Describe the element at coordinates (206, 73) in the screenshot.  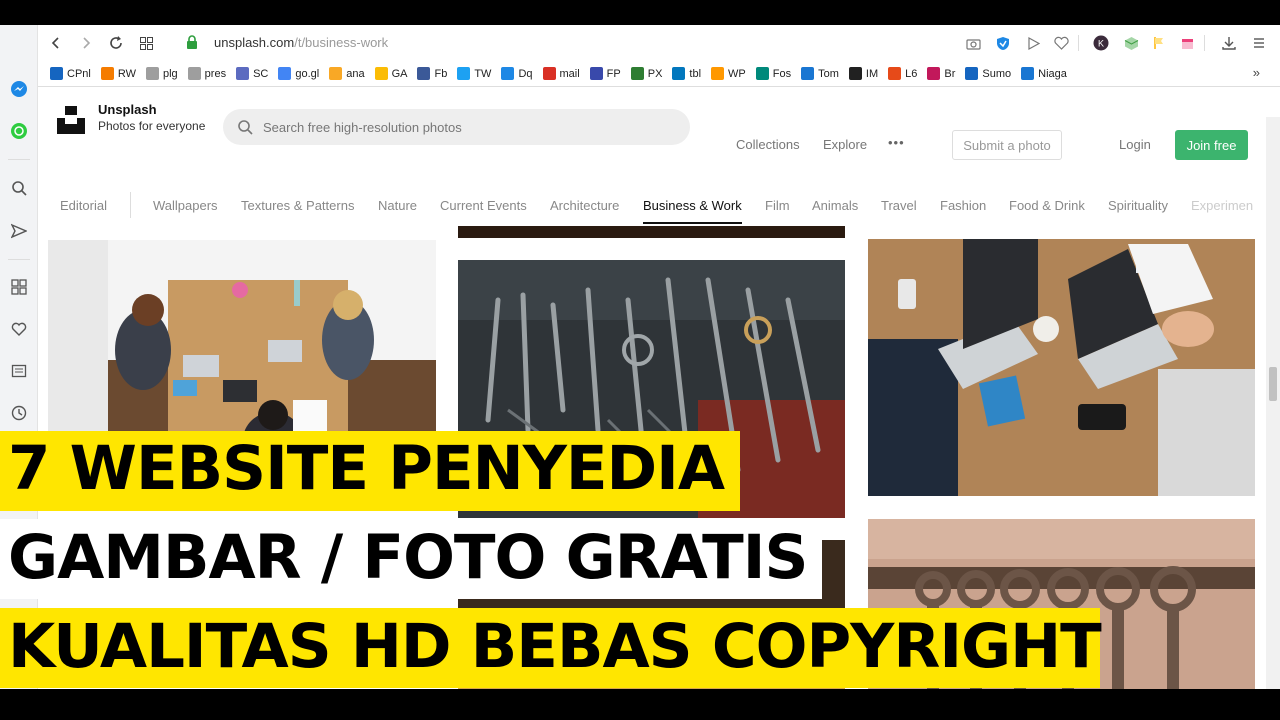
I see `bookmark-pres: pres` at that location.